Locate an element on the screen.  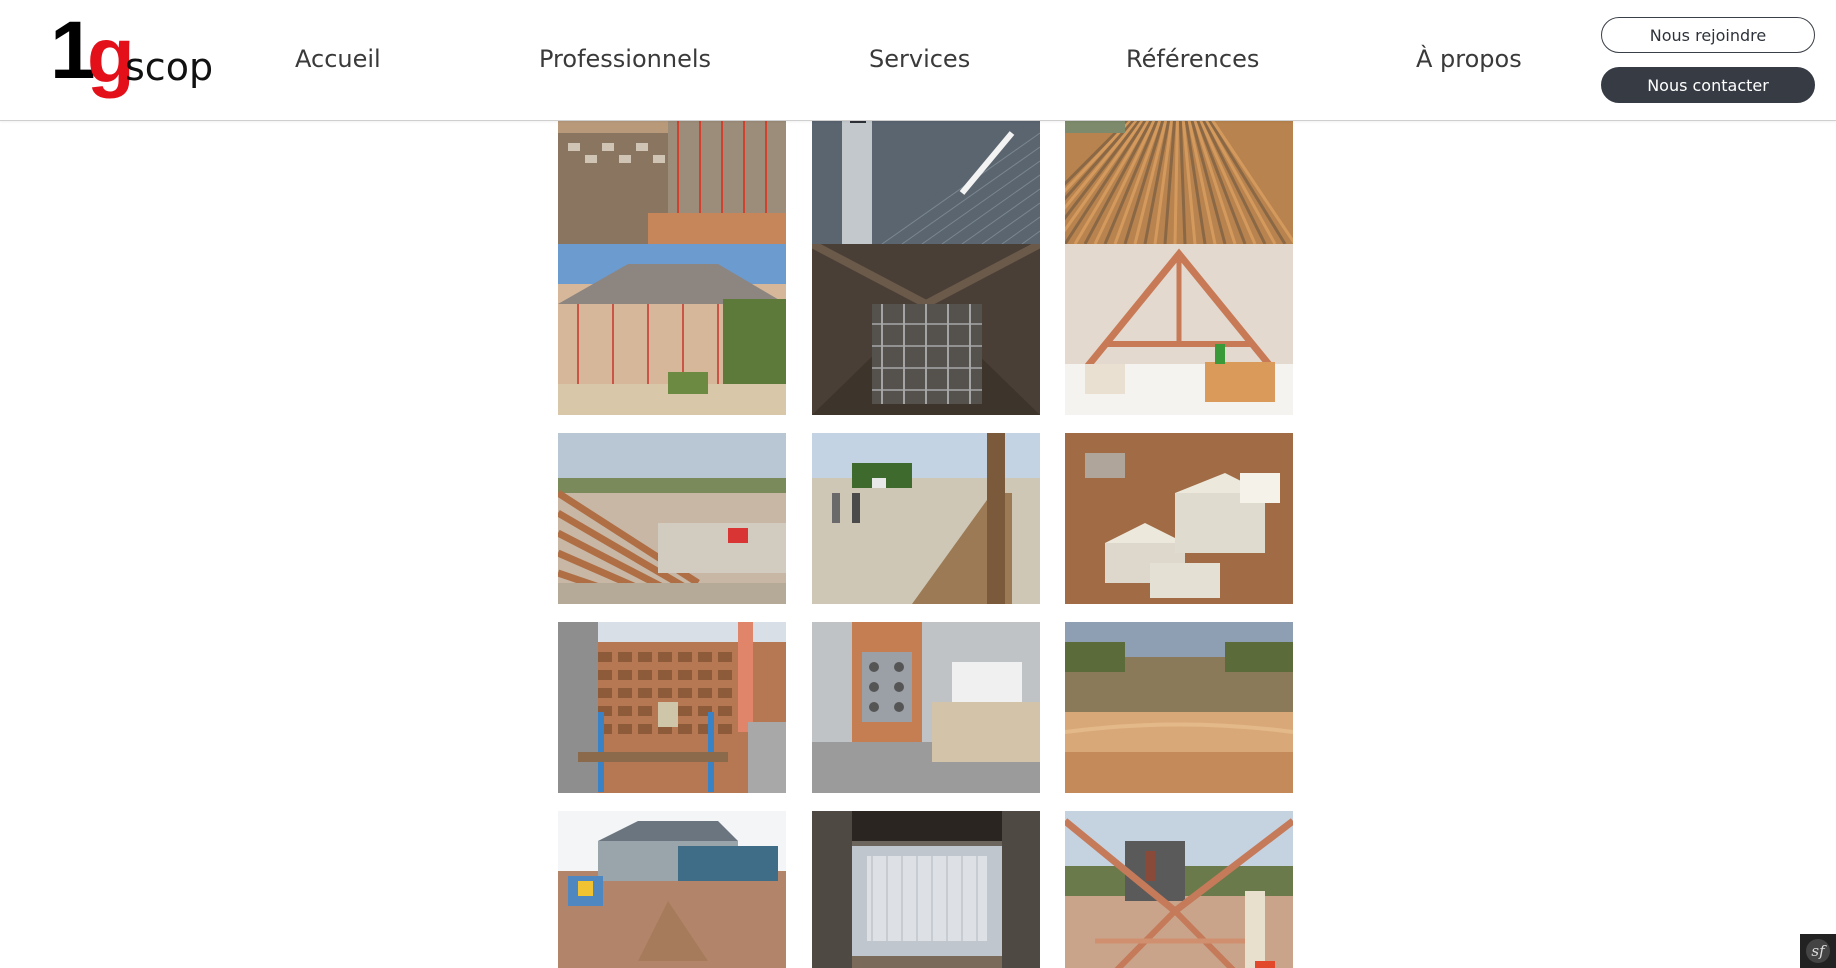
site-logo: 1 g scop is located at coordinates (132, 57).